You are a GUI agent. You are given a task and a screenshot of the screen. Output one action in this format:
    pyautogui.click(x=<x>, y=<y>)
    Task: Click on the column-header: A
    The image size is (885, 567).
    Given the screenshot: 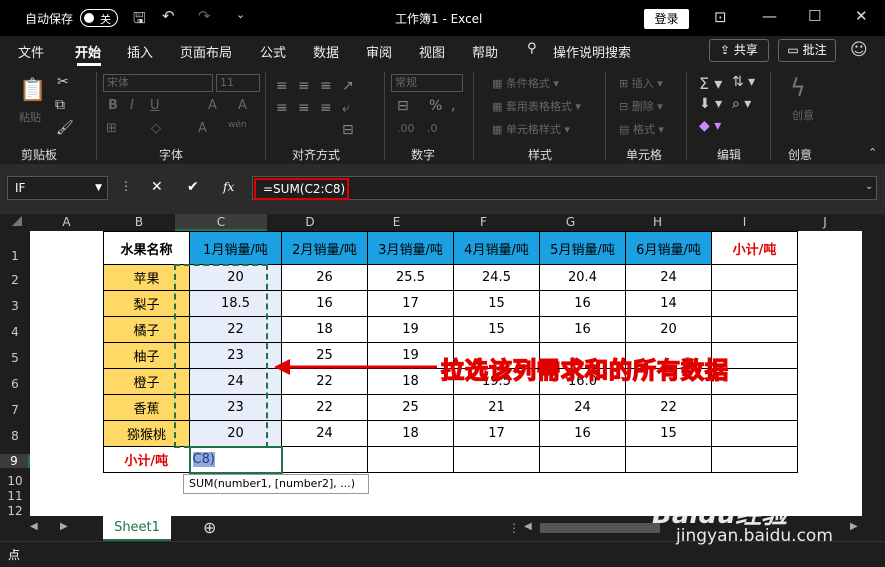 What is the action you would take?
    pyautogui.click(x=66, y=222)
    